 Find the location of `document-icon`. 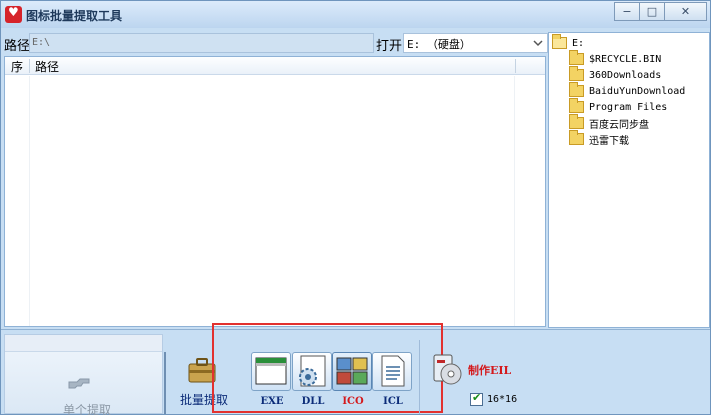

document-icon is located at coordinates (393, 371).